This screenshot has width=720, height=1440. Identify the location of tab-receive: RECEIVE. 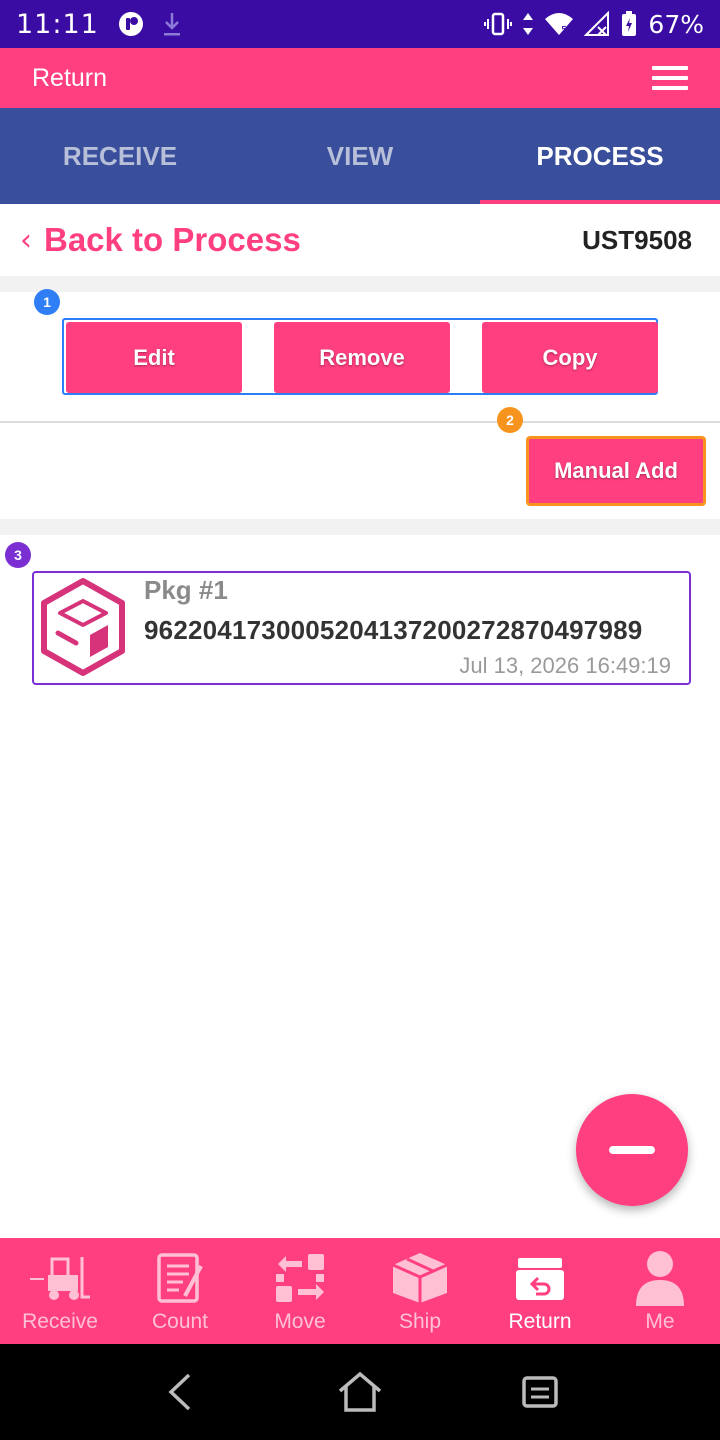
(120, 156).